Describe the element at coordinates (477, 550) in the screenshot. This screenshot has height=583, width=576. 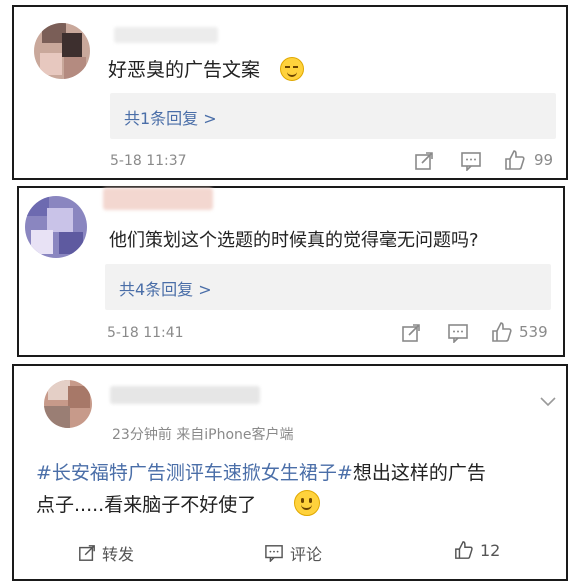
I see `like-button: 12` at that location.